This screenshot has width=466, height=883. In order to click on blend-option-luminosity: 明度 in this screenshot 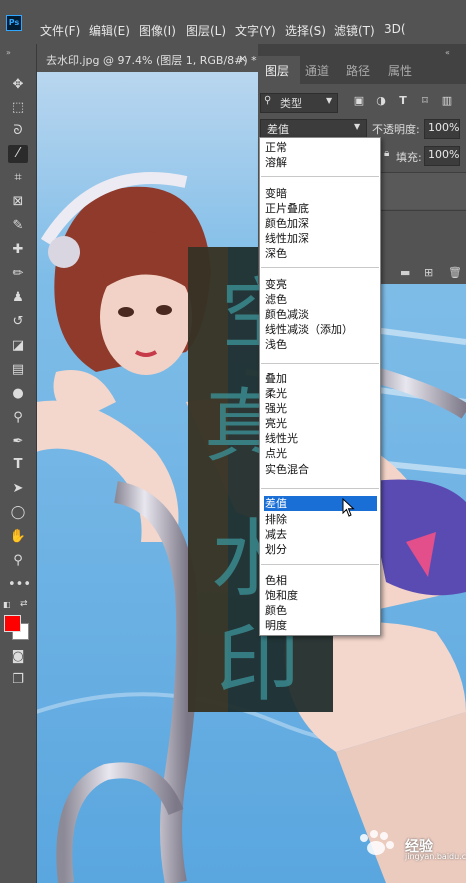, I will do `click(320, 625)`.